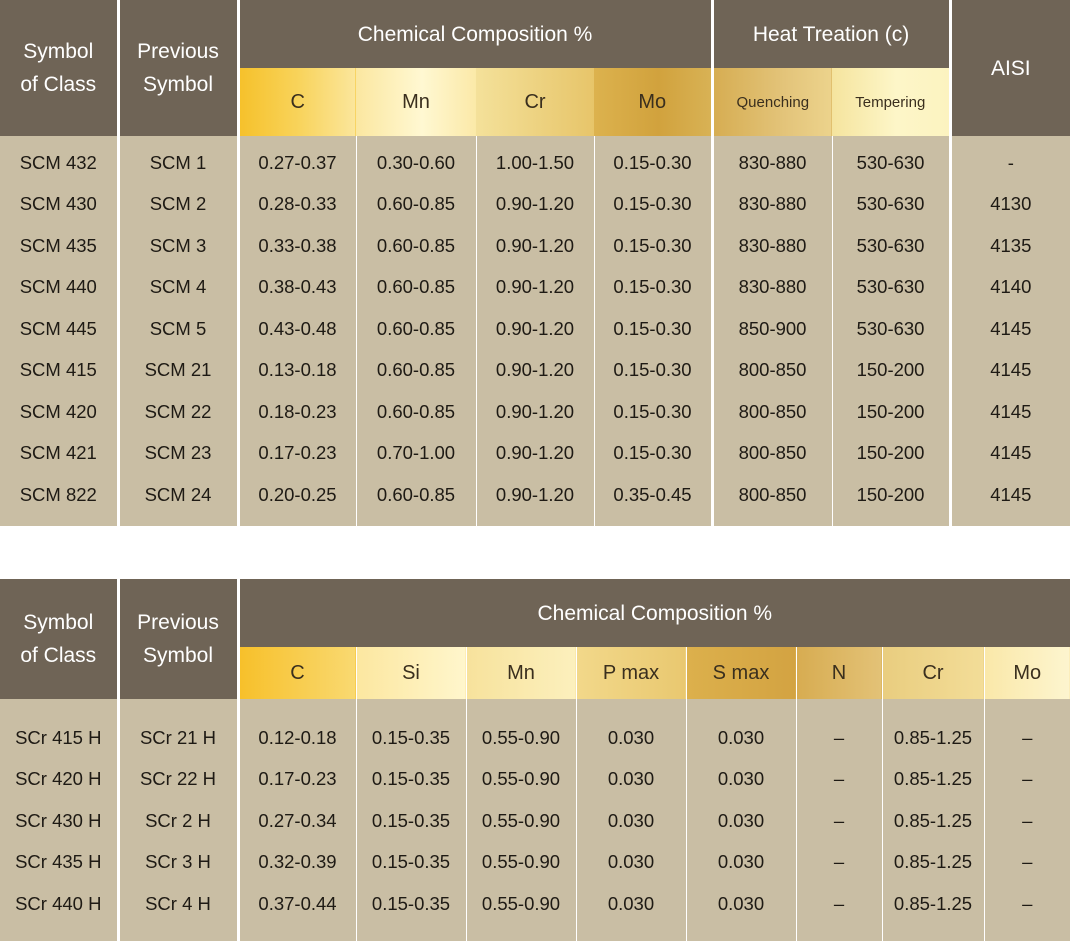 Image resolution: width=1070 pixels, height=945 pixels. I want to click on cell: SCr 440 H, so click(59, 904).